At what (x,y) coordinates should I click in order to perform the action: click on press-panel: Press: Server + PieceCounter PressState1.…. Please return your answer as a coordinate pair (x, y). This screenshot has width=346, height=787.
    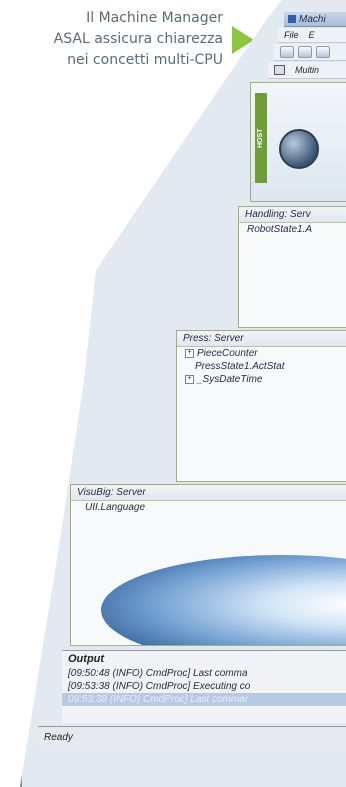
    Looking at the image, I should click on (261, 406).